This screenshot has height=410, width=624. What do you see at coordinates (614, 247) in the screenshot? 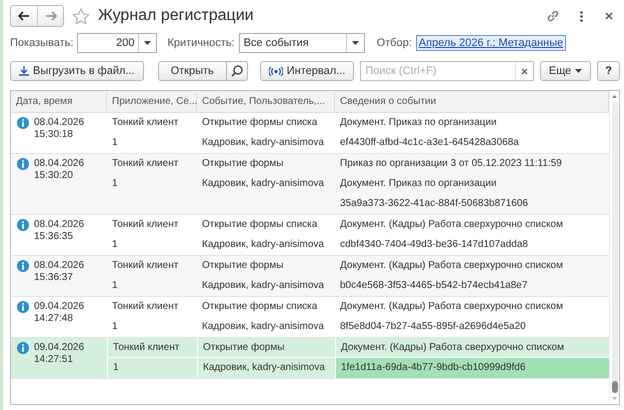
I see `scrollbar` at bounding box center [614, 247].